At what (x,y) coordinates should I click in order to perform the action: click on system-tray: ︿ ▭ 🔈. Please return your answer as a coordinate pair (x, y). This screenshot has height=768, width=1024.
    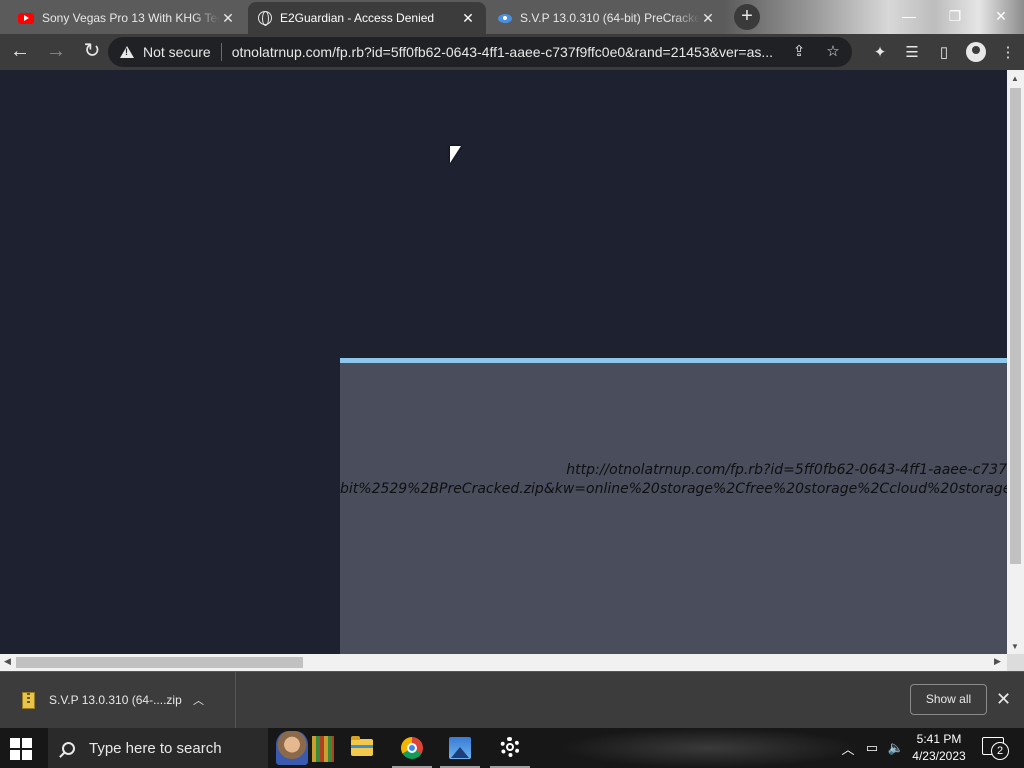
    Looking at the image, I should click on (872, 748).